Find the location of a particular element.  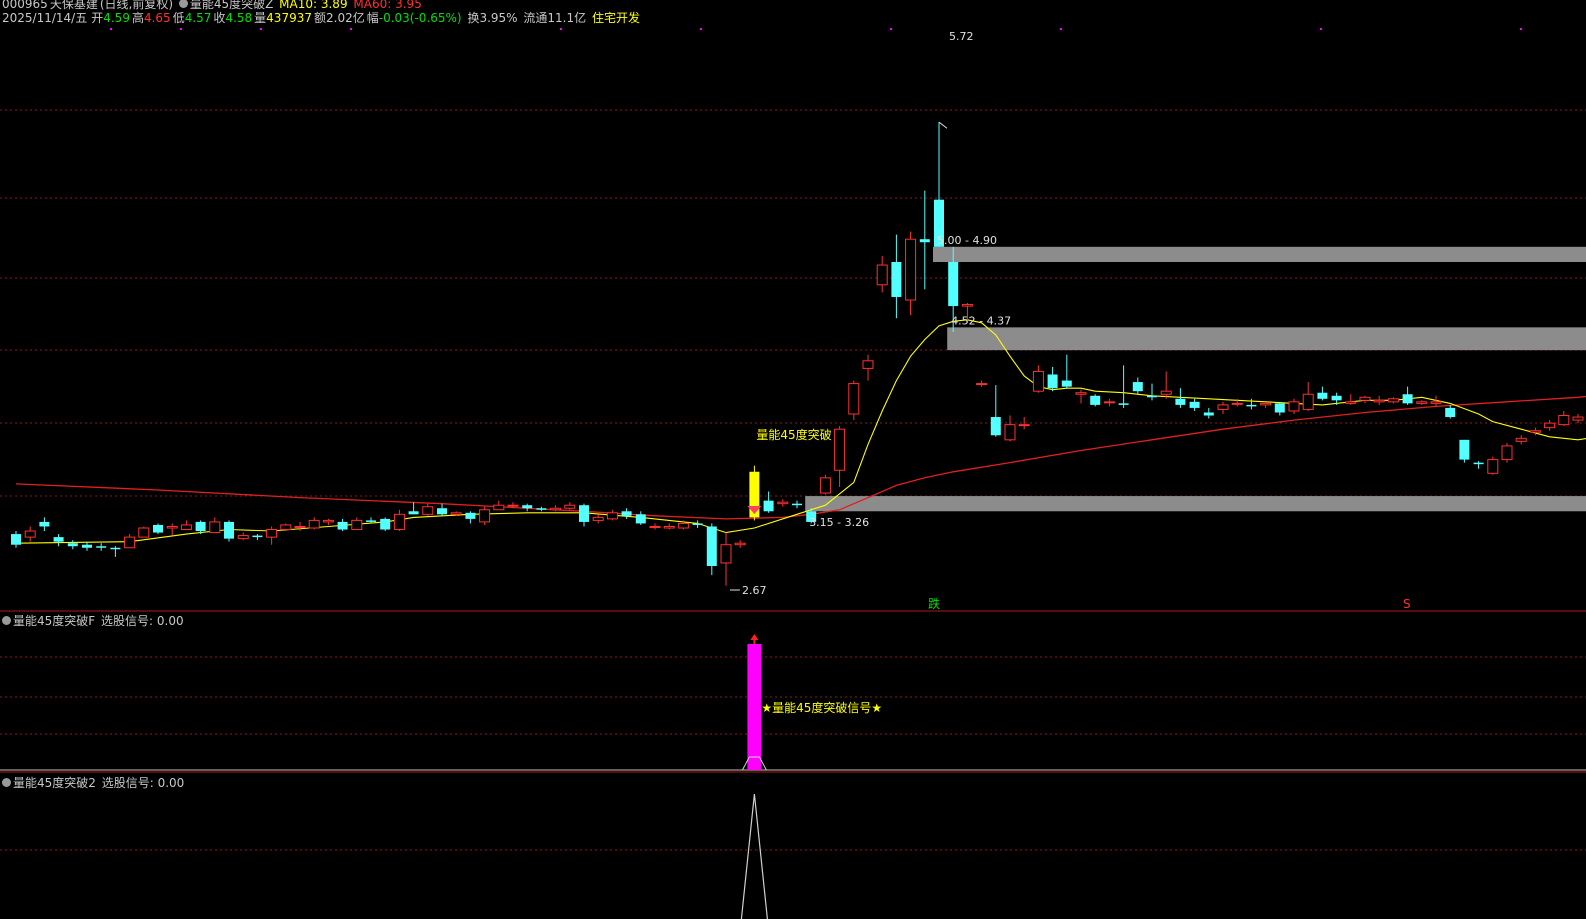

panel1-collapse-icon is located at coordinates (6, 620).